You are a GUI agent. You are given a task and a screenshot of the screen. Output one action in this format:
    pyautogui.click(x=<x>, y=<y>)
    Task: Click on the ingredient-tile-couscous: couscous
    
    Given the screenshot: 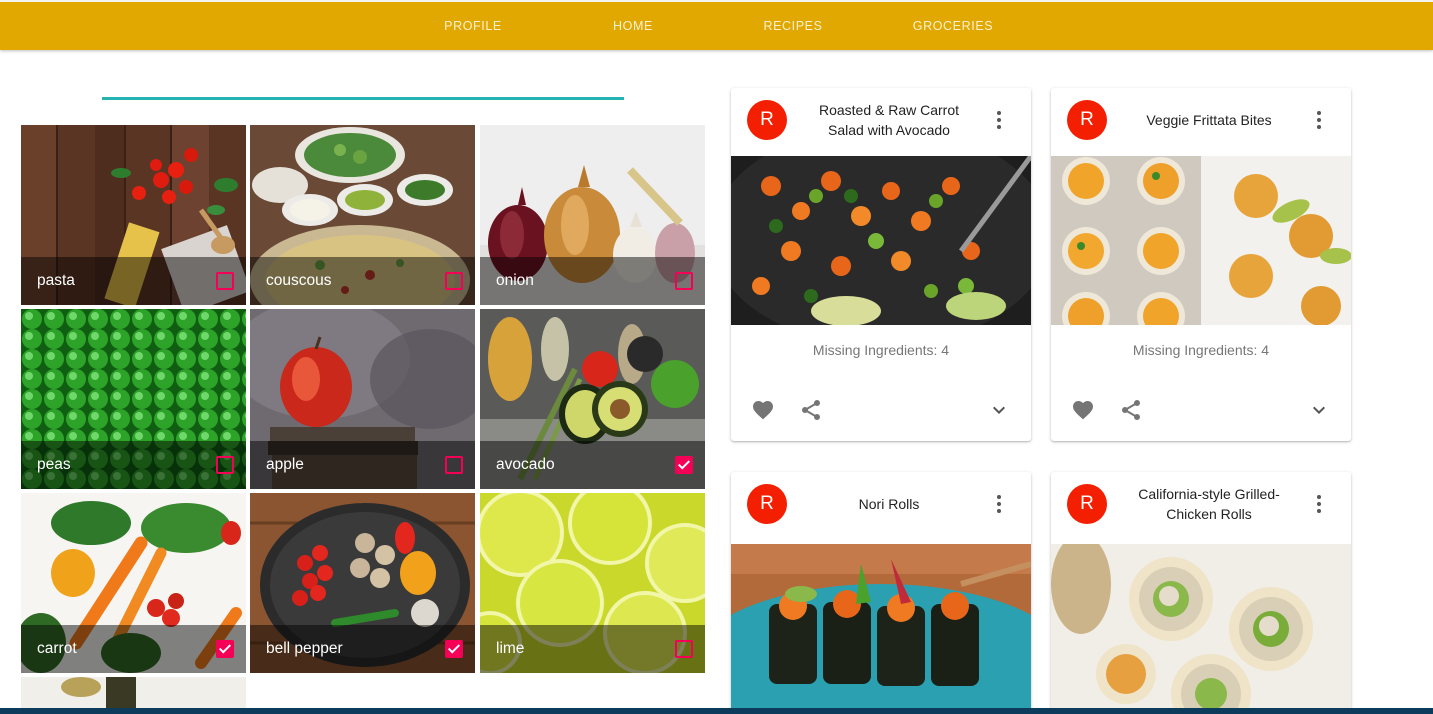 What is the action you would take?
    pyautogui.click(x=362, y=215)
    